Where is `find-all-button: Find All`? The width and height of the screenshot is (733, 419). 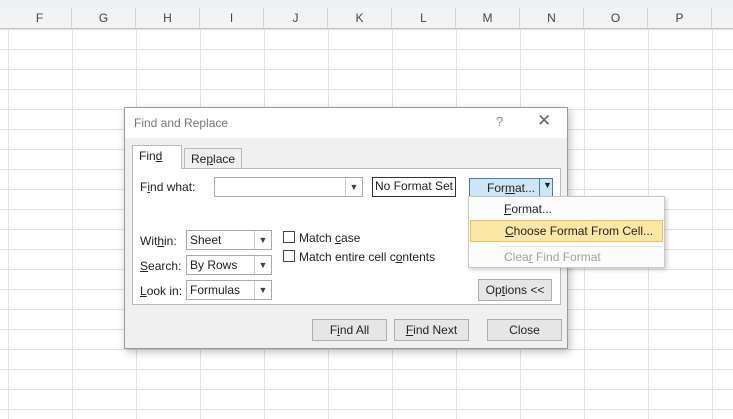 find-all-button: Find All is located at coordinates (349, 330).